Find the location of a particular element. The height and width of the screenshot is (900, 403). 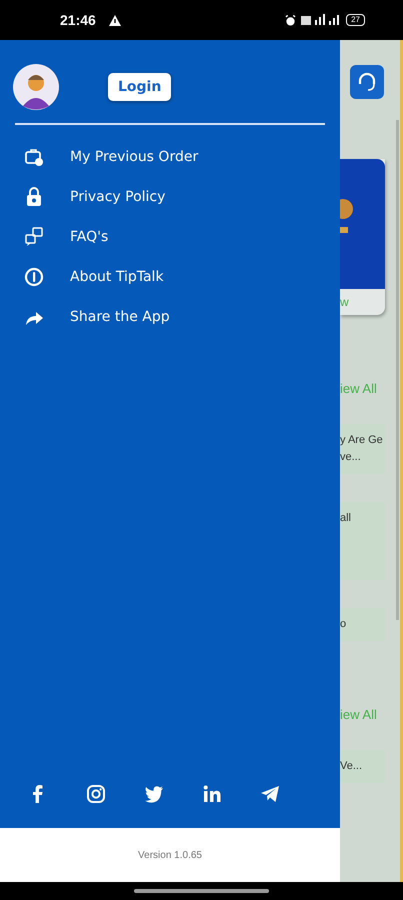

menu-item: FAQ's is located at coordinates (89, 236).